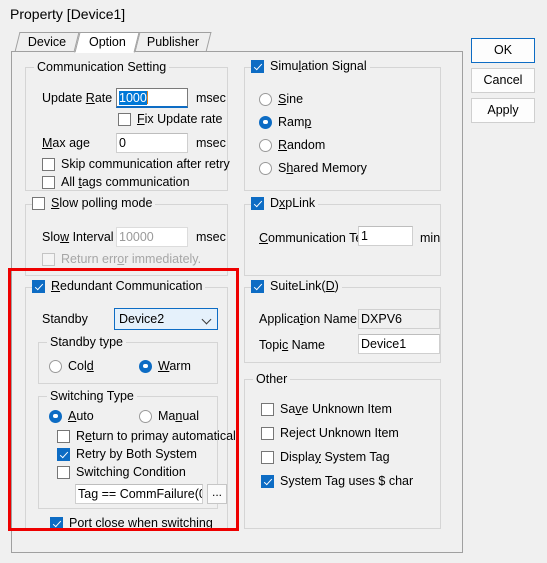  I want to click on tab-publisher: Publisher, so click(173, 42).